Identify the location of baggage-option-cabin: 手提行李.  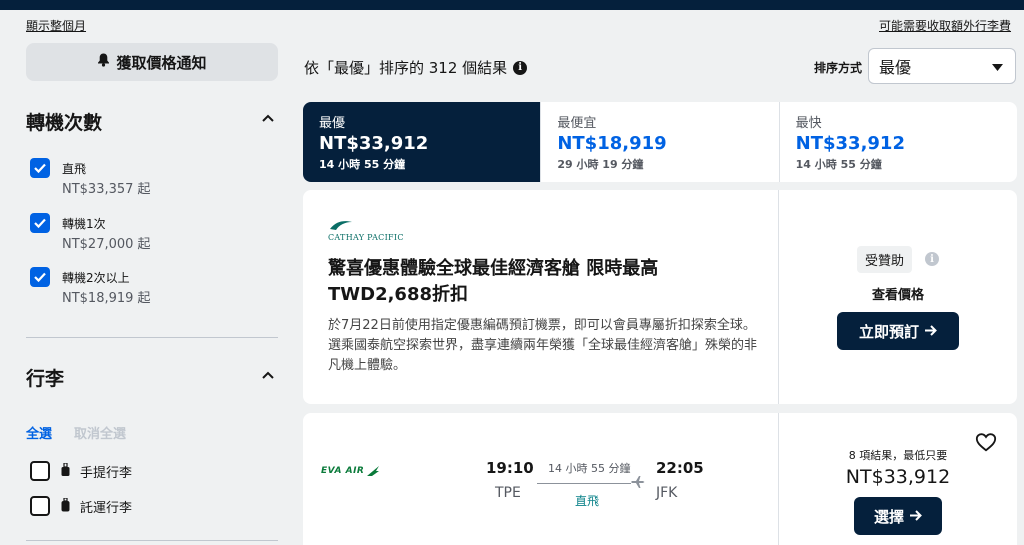
(81, 471).